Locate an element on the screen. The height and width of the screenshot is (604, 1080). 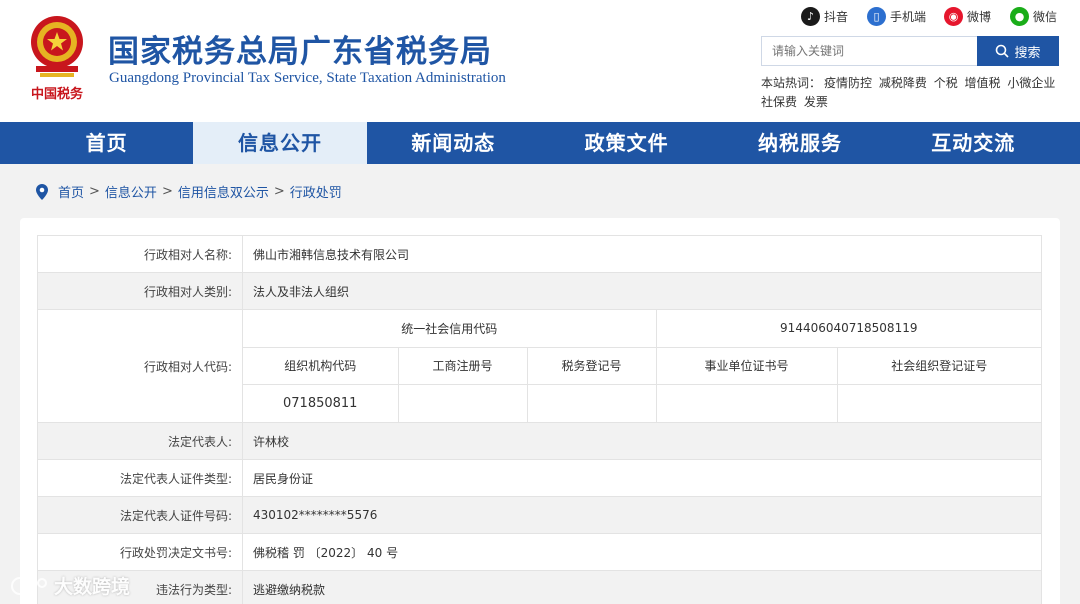
hot-word: 社保费 is located at coordinates (779, 102).